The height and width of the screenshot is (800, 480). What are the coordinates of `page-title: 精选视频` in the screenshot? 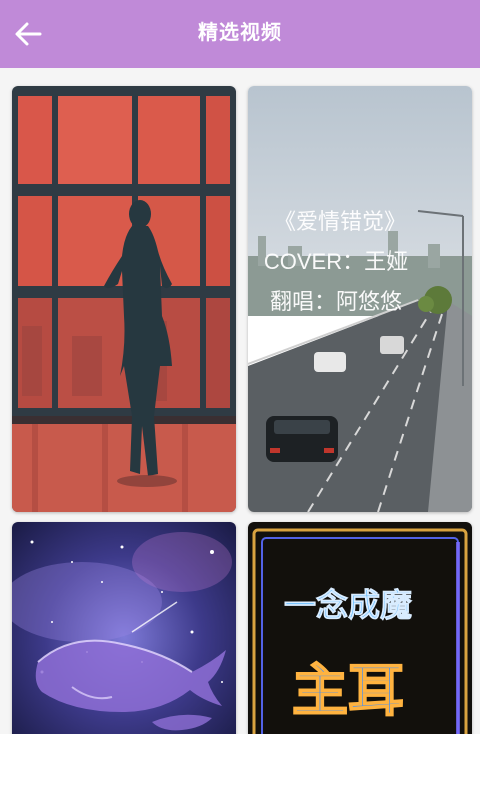 It's located at (240, 33).